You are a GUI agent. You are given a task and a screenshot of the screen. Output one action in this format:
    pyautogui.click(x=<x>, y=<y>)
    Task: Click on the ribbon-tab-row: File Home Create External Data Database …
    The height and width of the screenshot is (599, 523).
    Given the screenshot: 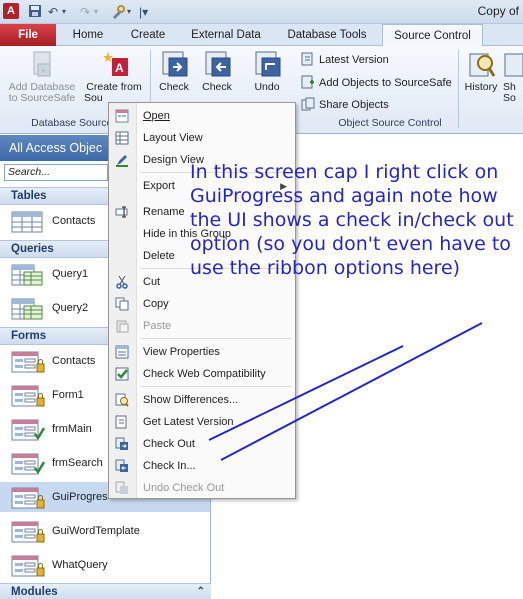 What is the action you would take?
    pyautogui.click(x=261, y=35)
    